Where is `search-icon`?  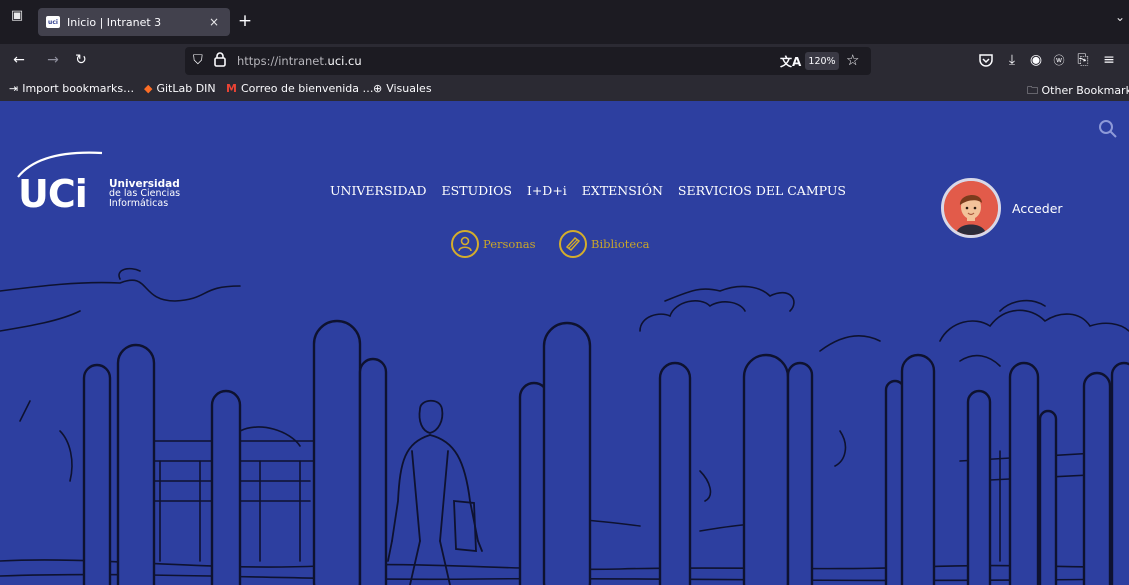
search-icon is located at coordinates (1108, 129).